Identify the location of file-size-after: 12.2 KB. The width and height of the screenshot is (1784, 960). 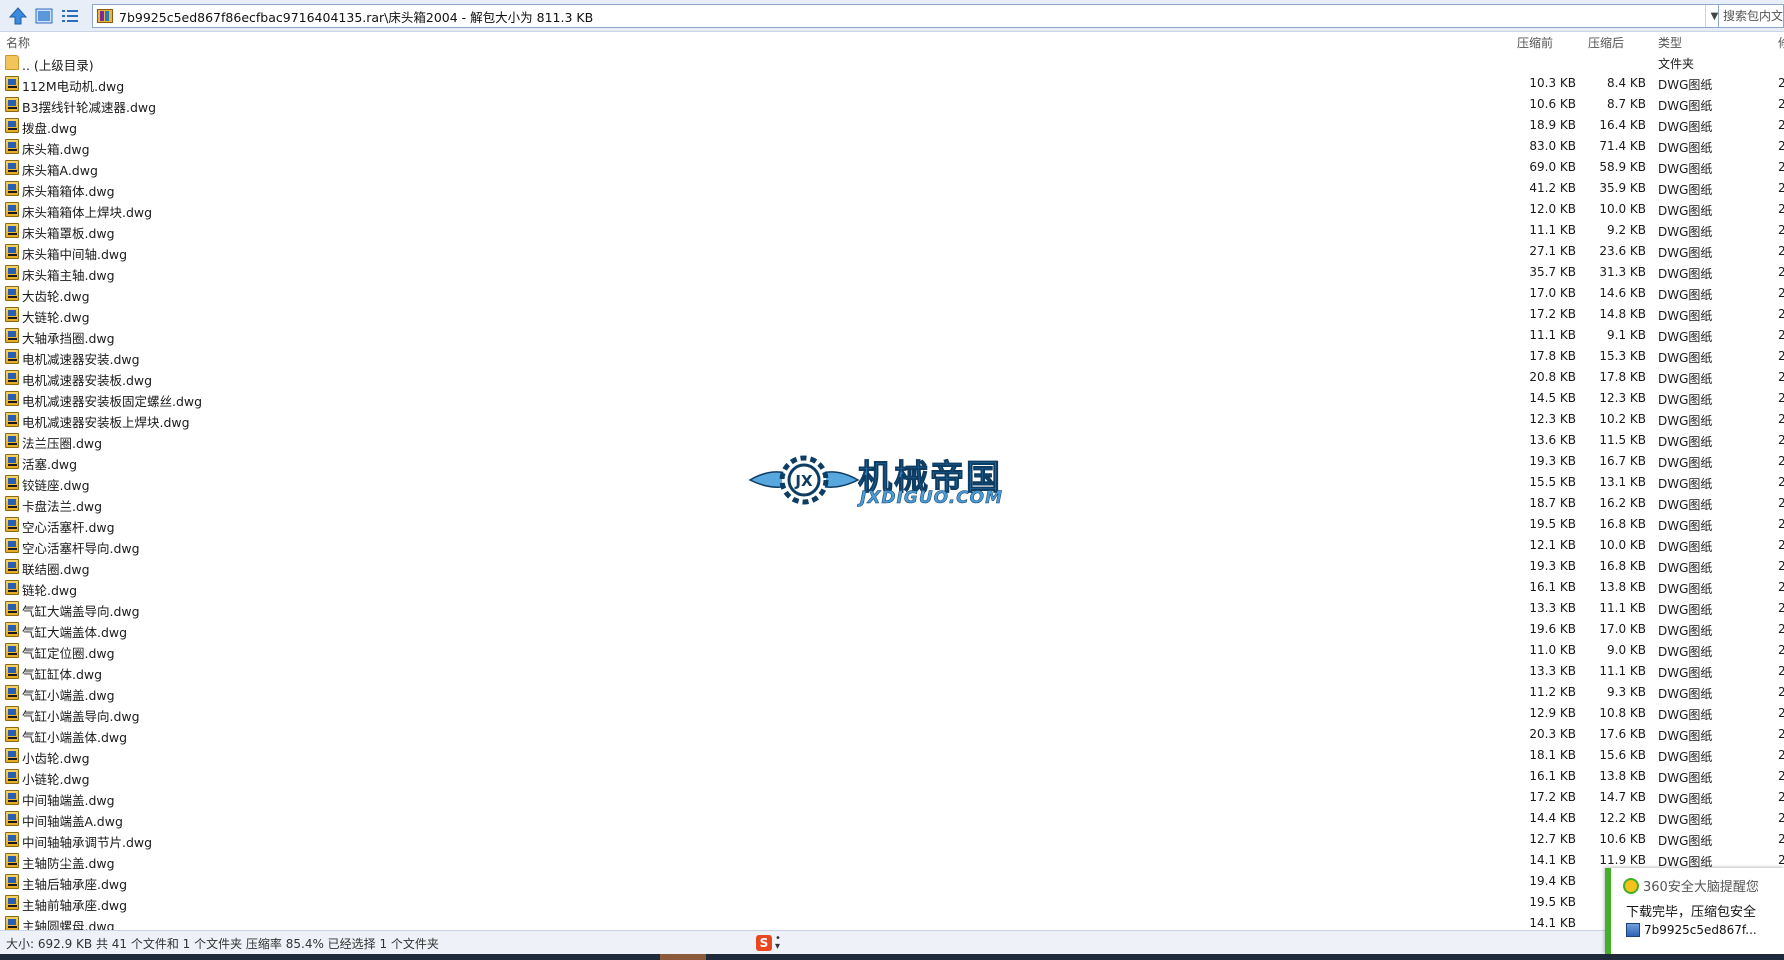
(1622, 818).